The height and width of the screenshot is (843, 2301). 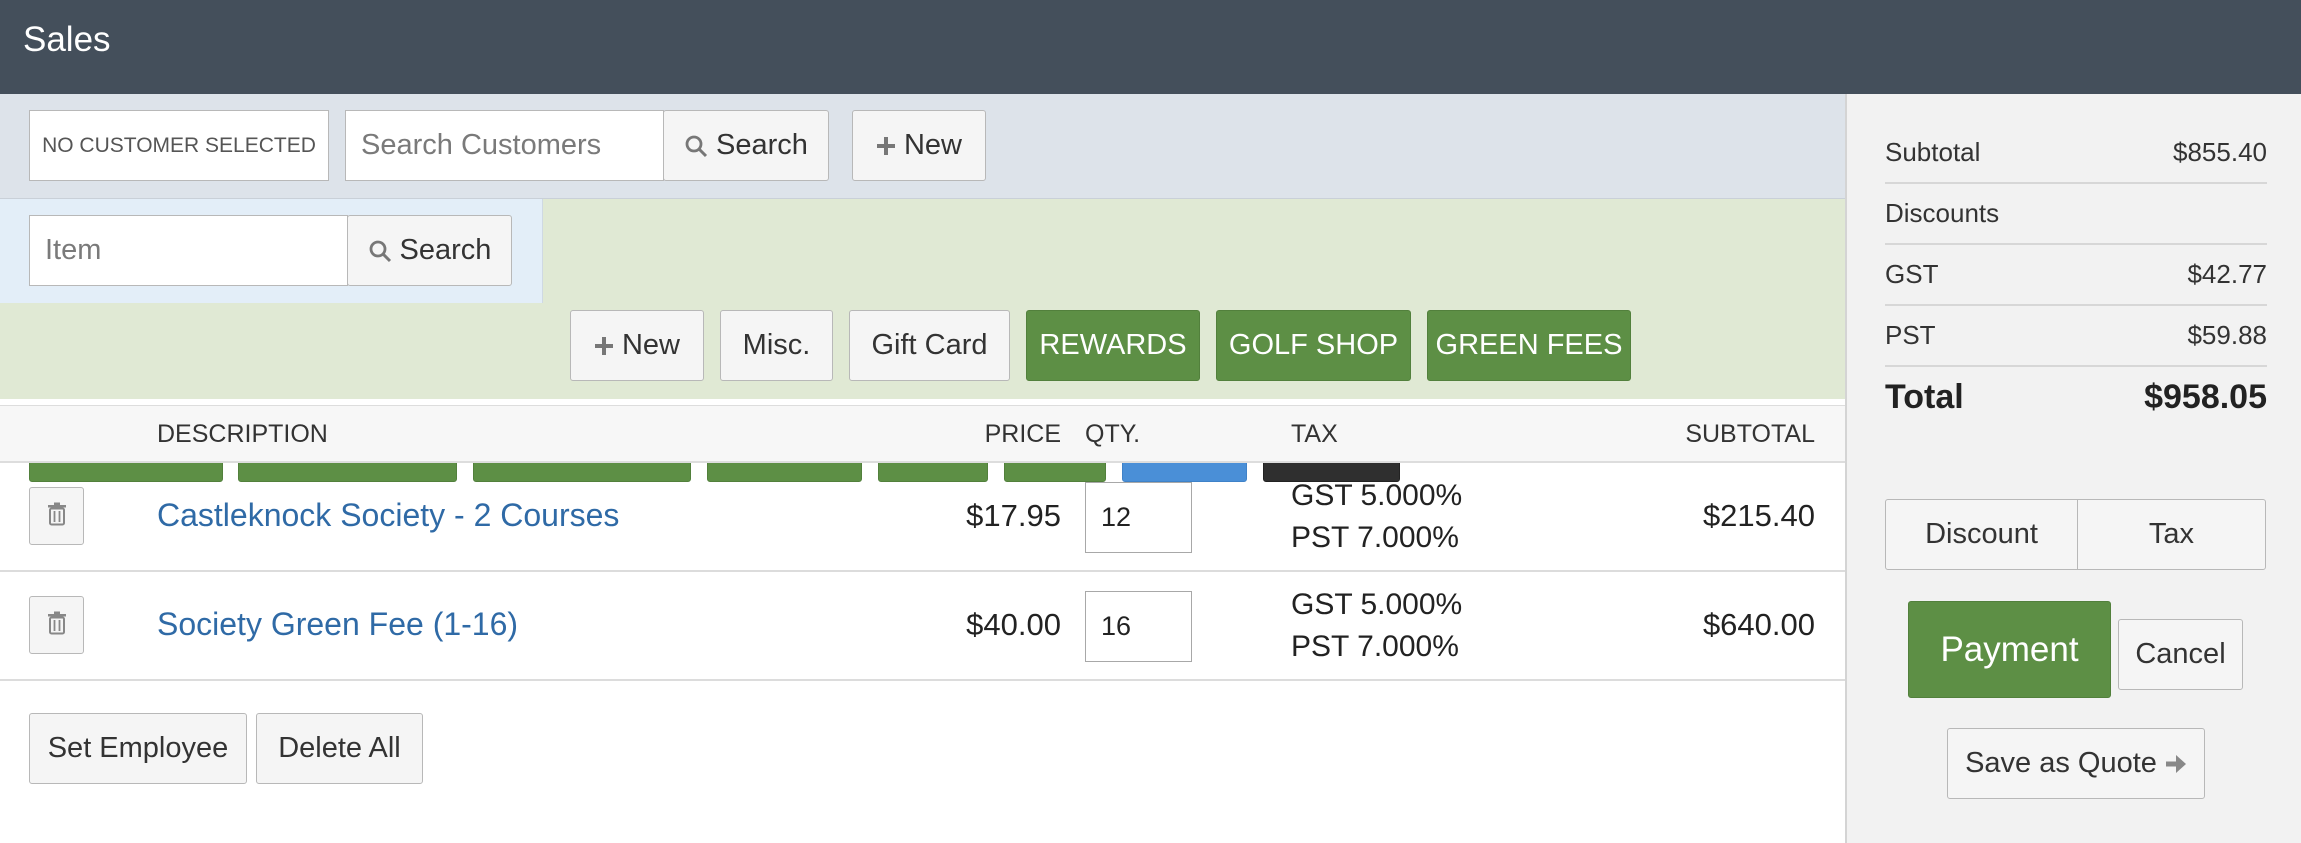 What do you see at coordinates (339, 748) in the screenshot?
I see `delete-all-button: Delete All` at bounding box center [339, 748].